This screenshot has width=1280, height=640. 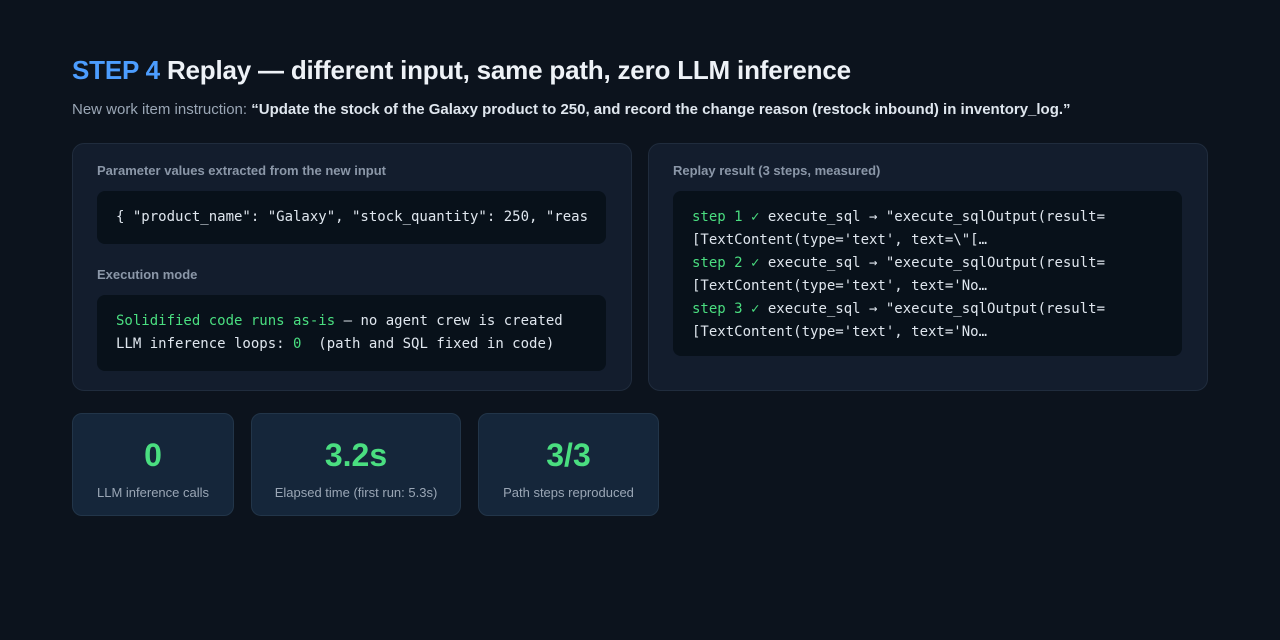 What do you see at coordinates (205, 344) in the screenshot?
I see `mode-line-2-prefix: LLM inference loops:` at bounding box center [205, 344].